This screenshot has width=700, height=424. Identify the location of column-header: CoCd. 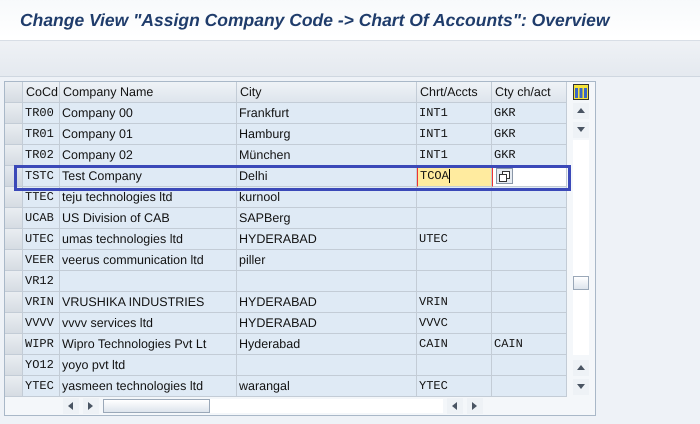
(41, 92).